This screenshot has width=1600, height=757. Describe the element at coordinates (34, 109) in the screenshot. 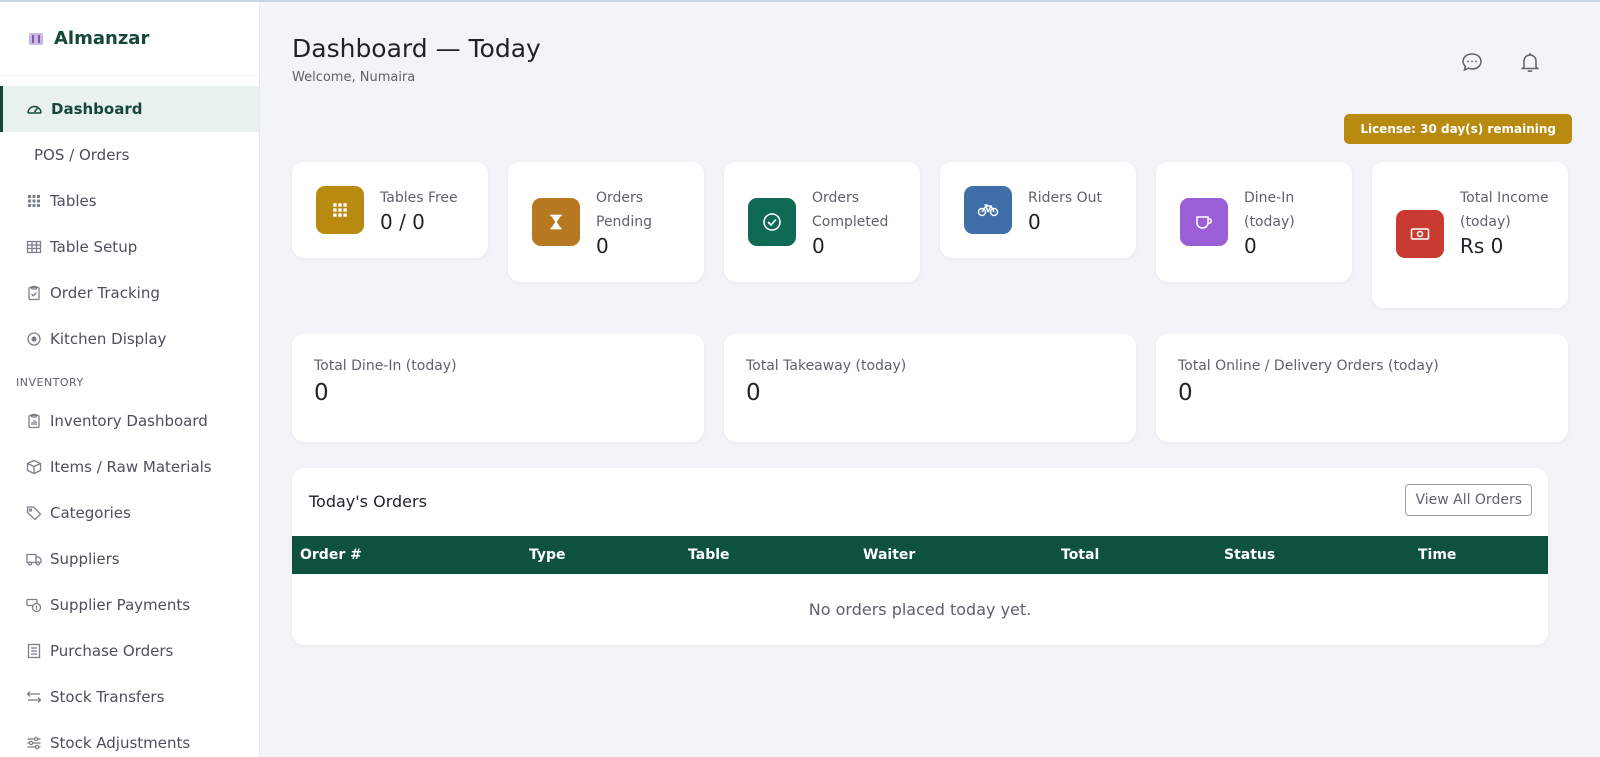

I see `gauge-icon` at that location.